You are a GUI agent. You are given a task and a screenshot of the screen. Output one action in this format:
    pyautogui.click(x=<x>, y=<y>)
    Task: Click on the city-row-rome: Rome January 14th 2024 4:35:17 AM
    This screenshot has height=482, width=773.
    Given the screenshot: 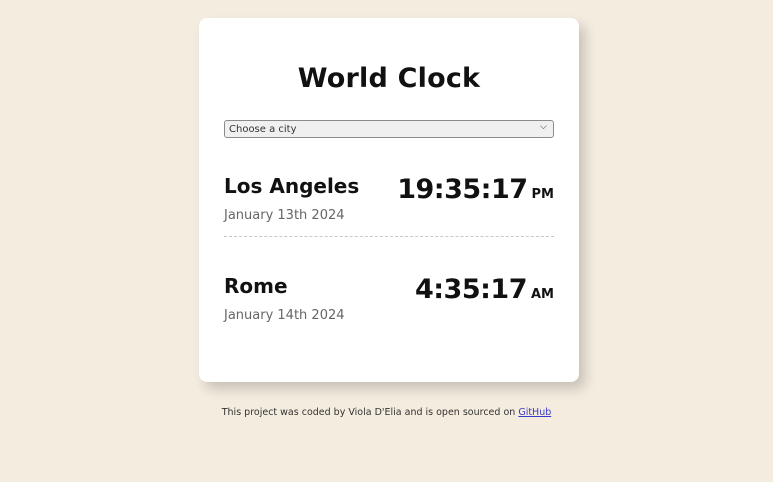 What is the action you would take?
    pyautogui.click(x=389, y=308)
    